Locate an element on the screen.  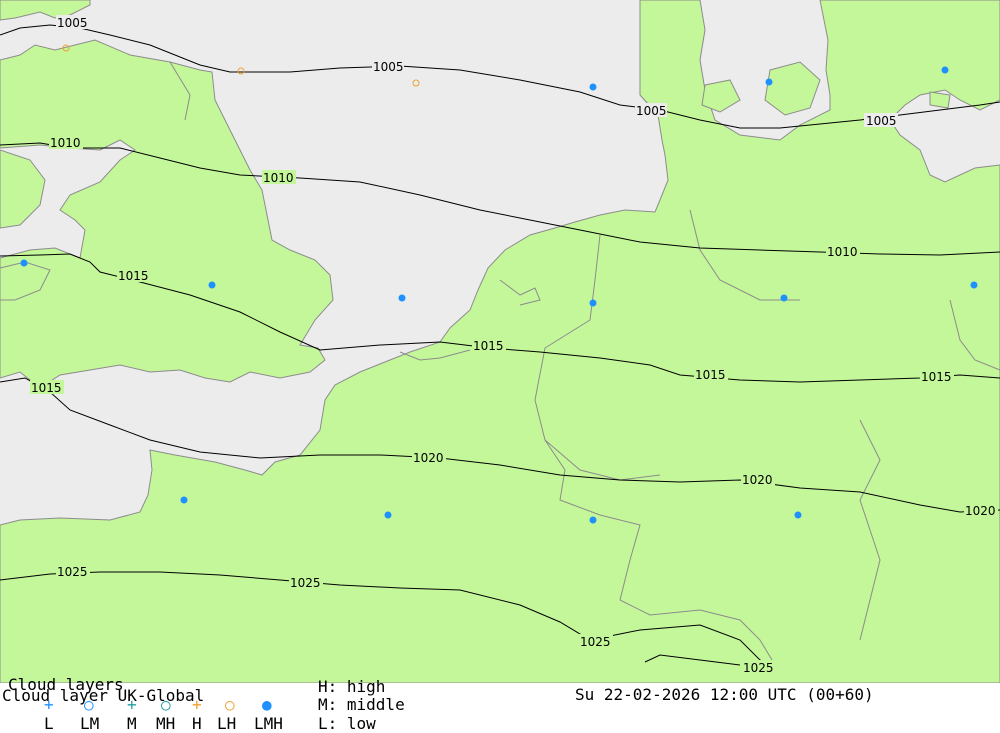
legend-level-low: L: low is located at coordinates (347, 723).